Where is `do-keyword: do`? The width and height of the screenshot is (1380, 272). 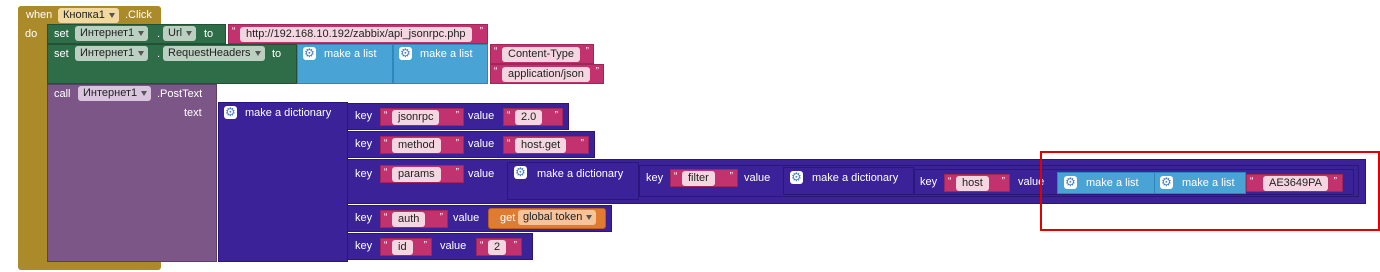
do-keyword: do is located at coordinates (31, 34).